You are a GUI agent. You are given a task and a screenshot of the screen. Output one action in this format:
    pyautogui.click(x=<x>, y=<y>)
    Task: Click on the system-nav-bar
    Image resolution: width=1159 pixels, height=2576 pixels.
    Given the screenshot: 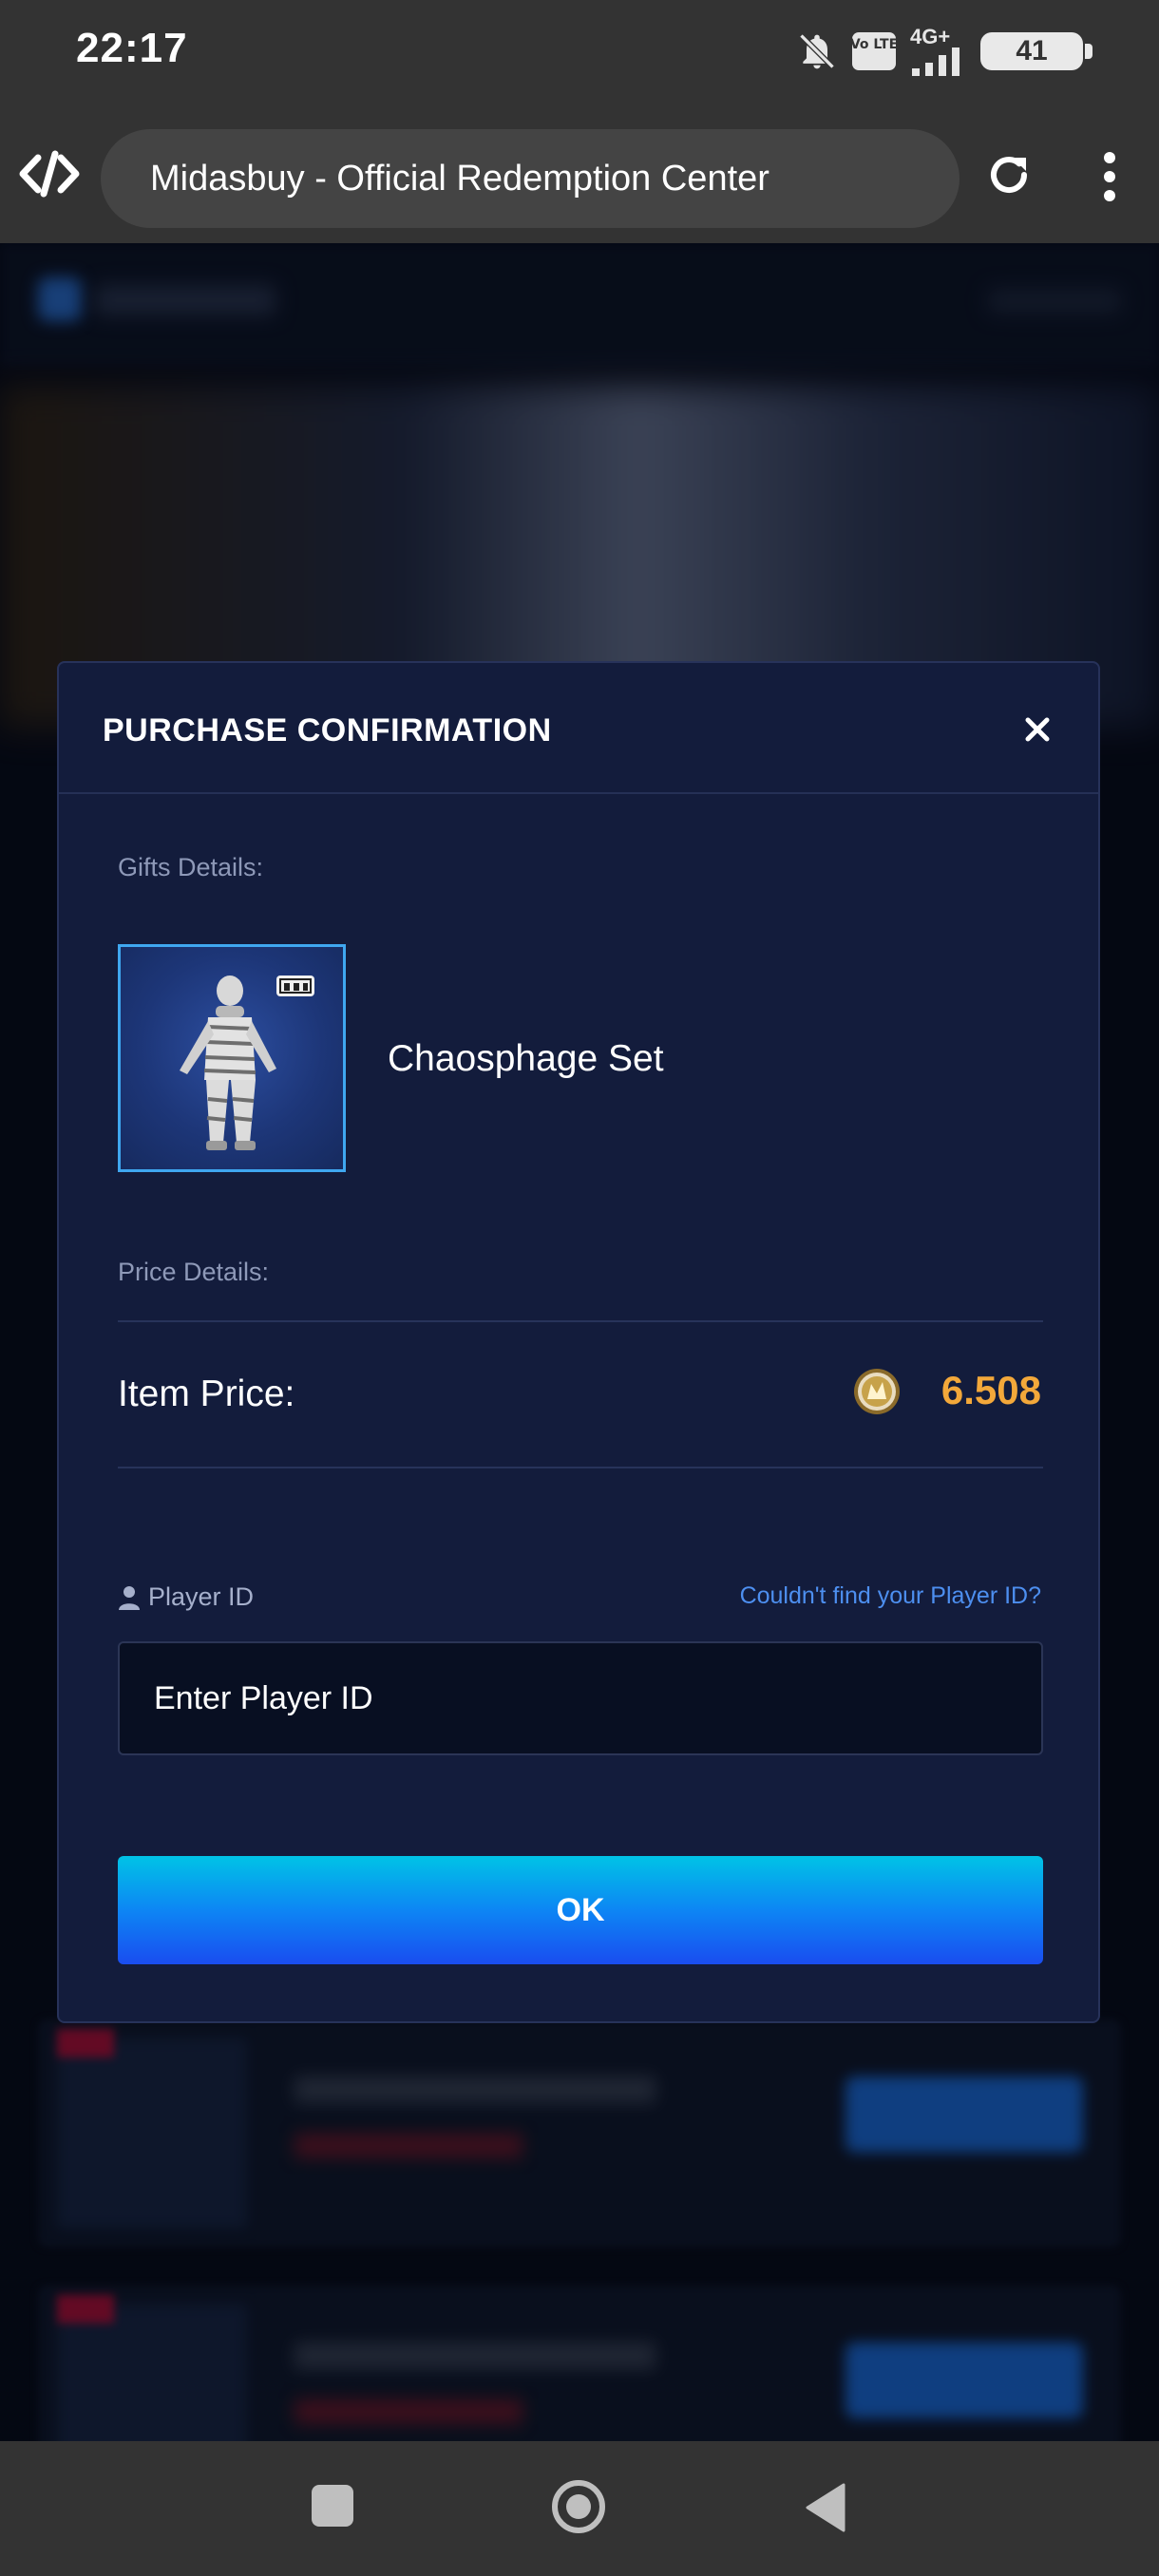 What is the action you would take?
    pyautogui.click(x=579, y=2508)
    